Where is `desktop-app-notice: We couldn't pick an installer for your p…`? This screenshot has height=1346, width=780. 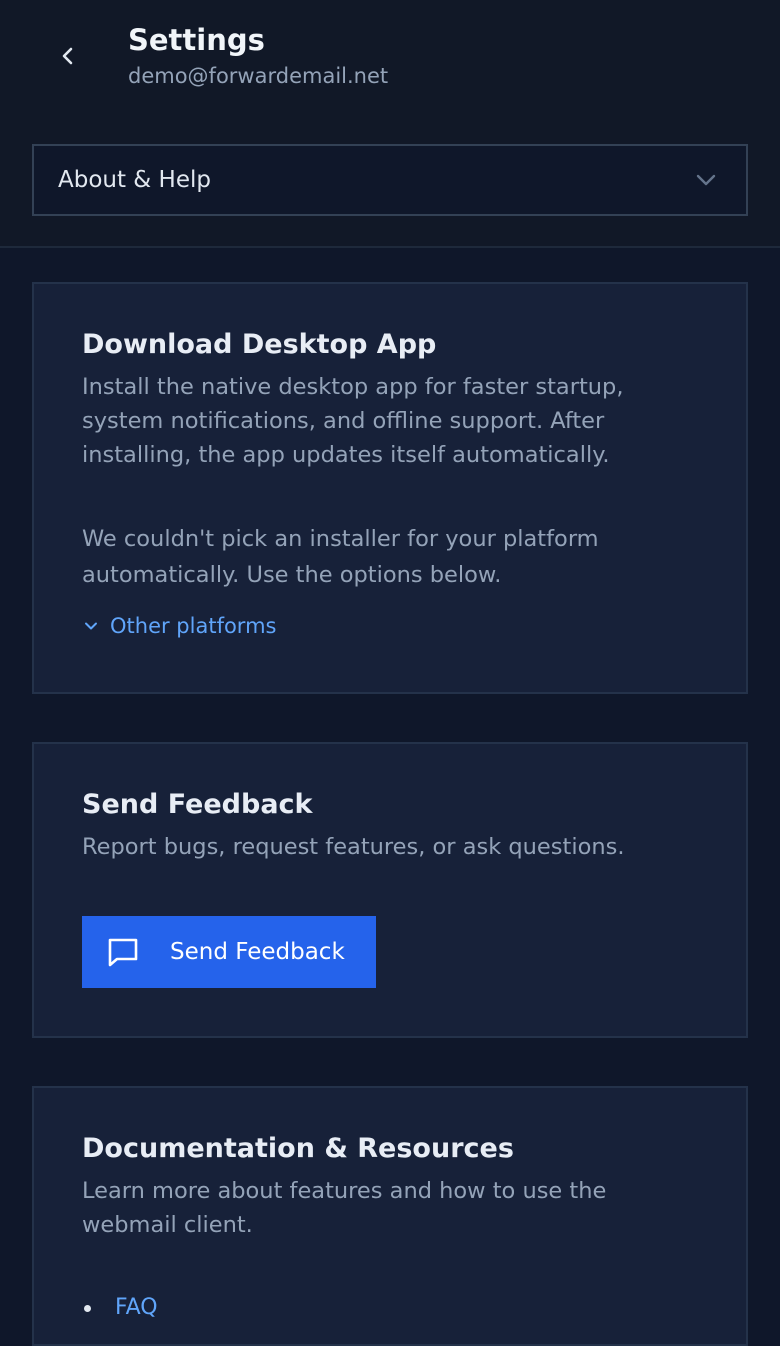
desktop-app-notice: We couldn't pick an installer for your p… is located at coordinates (340, 557).